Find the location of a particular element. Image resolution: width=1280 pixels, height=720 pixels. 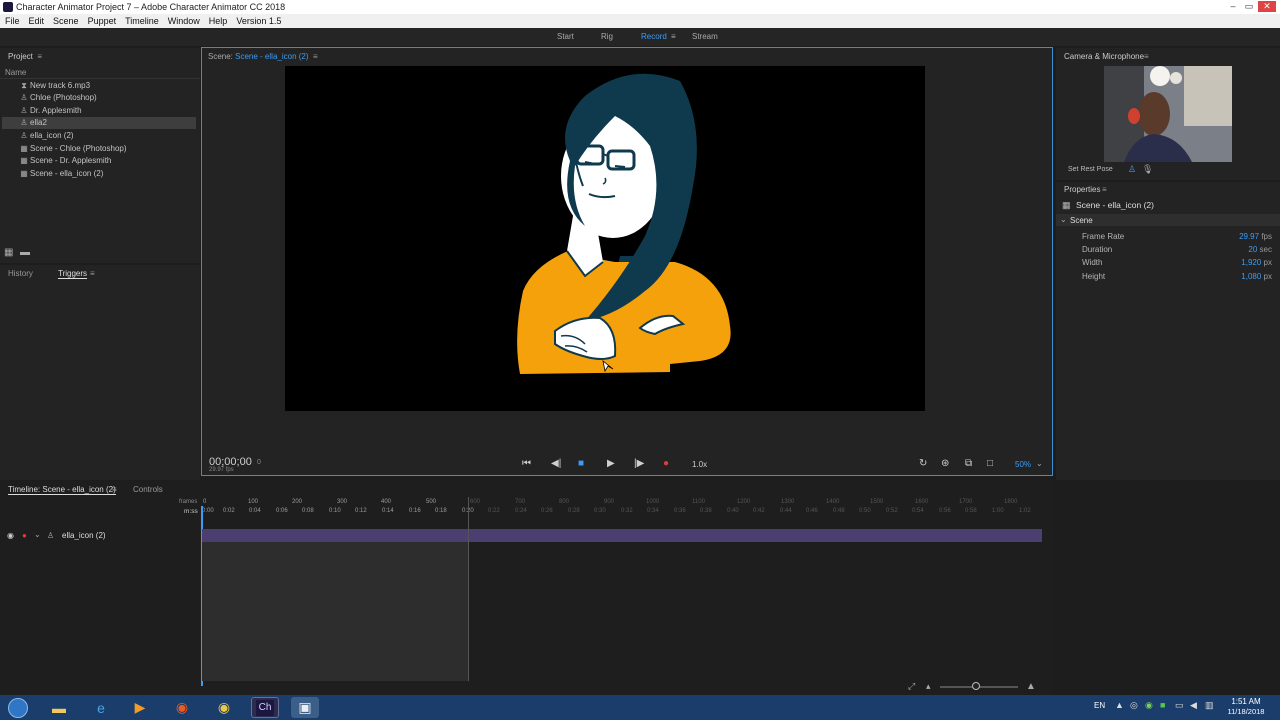

menu-scene: Scene is located at coordinates (66, 21).